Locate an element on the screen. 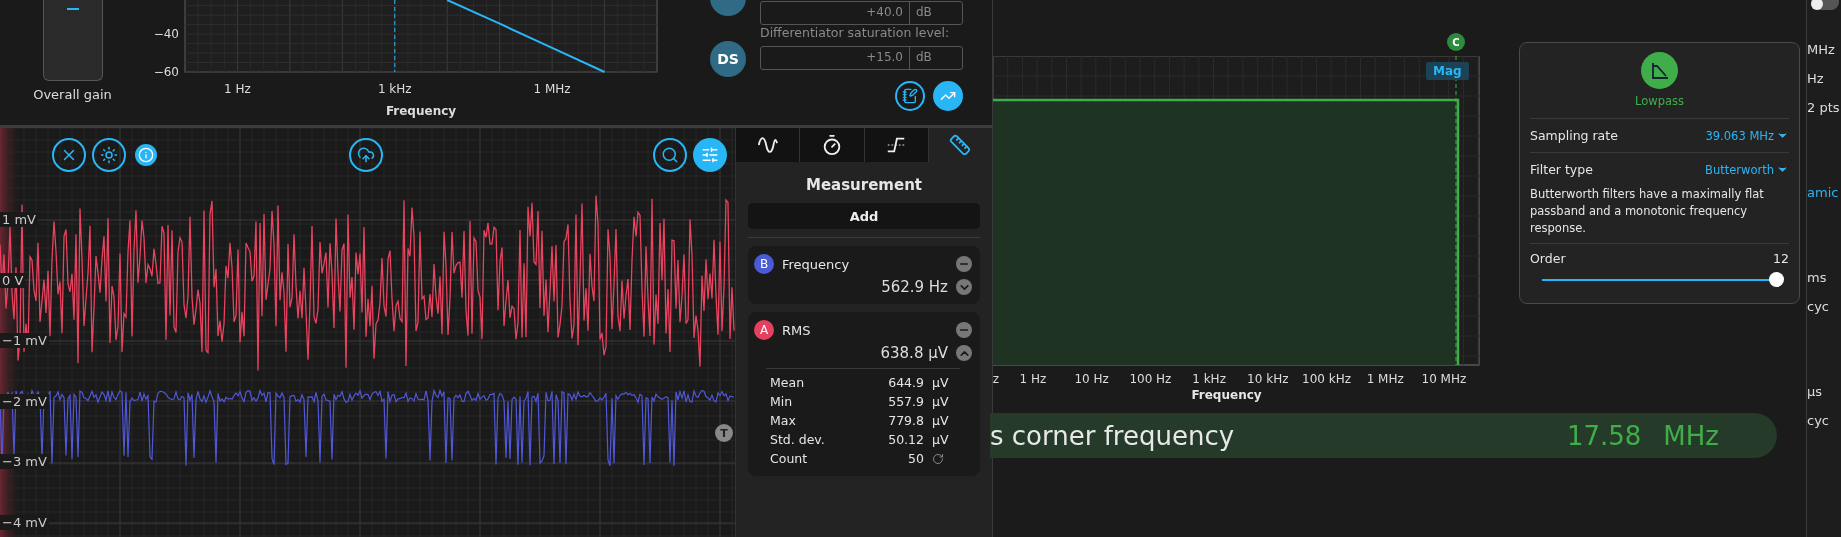 The image size is (1841, 537). order-label: Order is located at coordinates (1548, 258).